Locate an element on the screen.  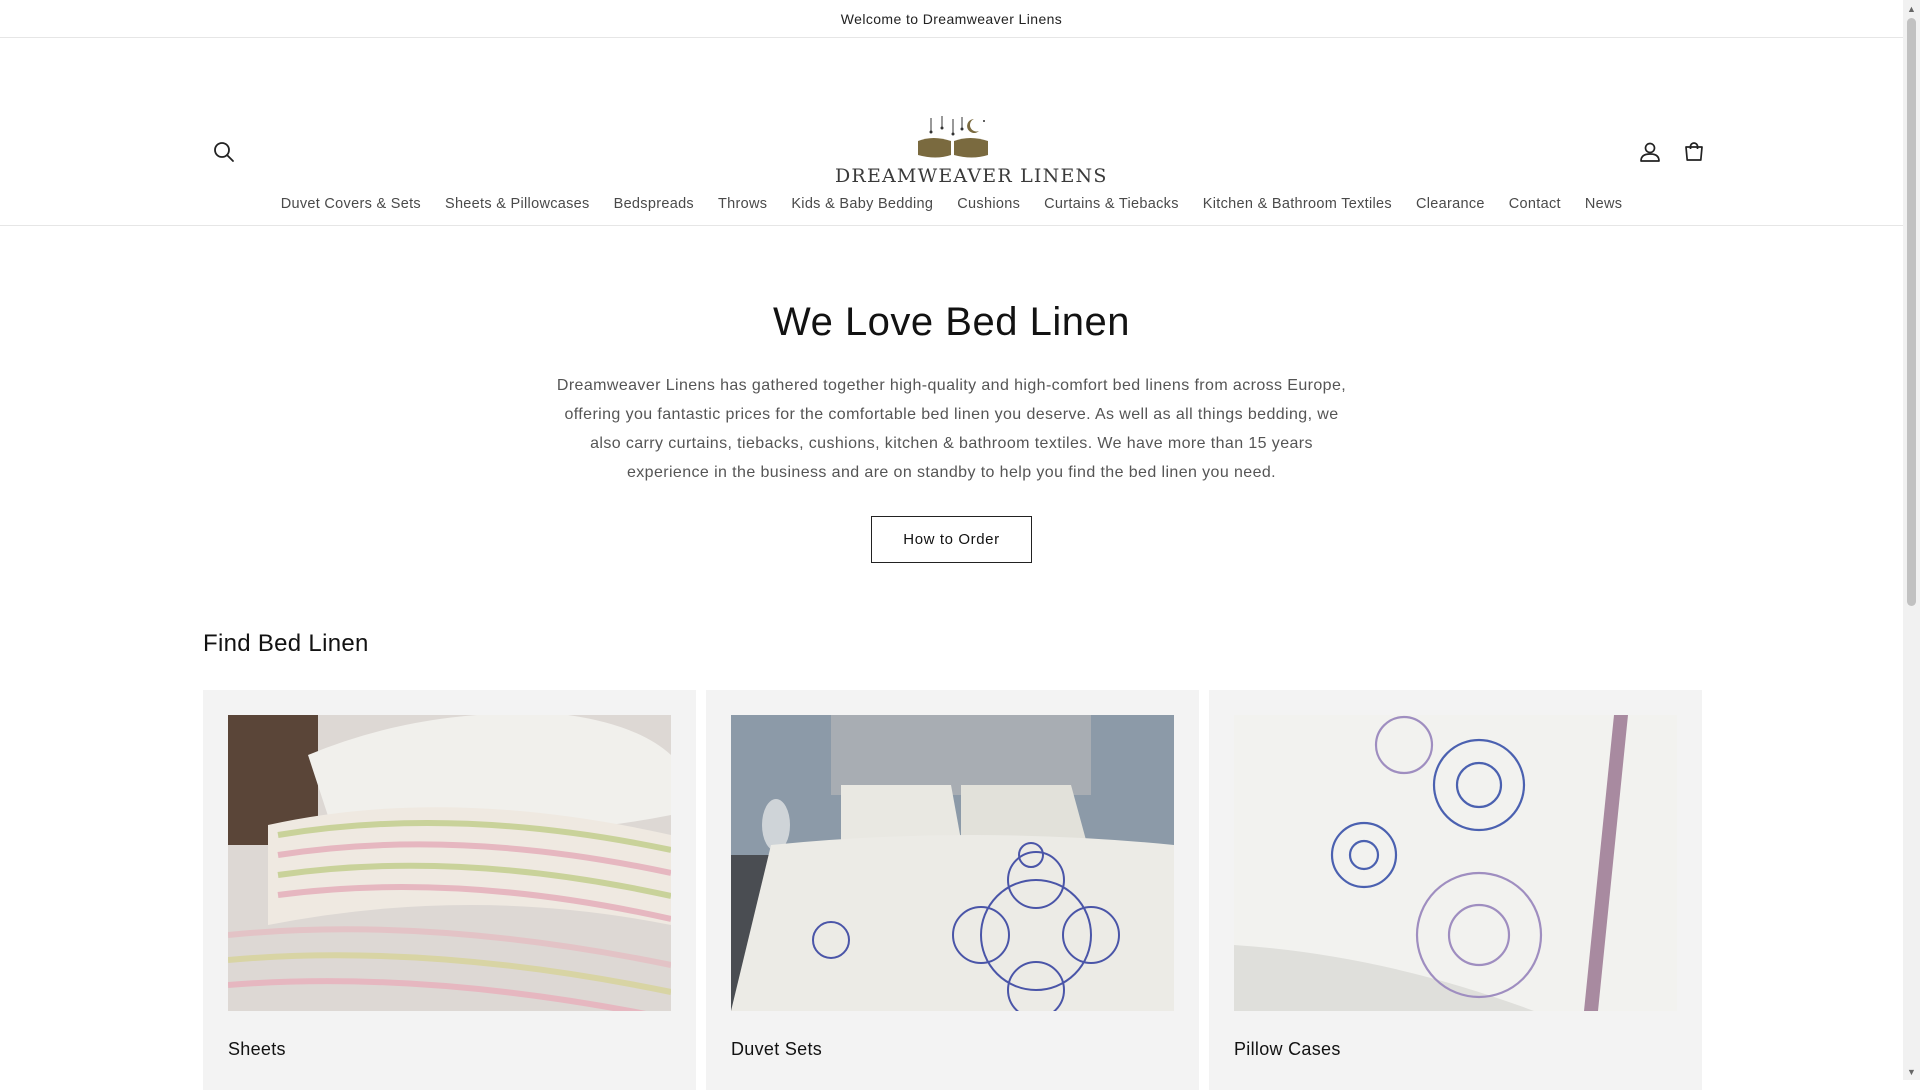
nav-item-kitchen-bathroom-textiles: Kitchen & Bathroom Textiles is located at coordinates (1297, 204).